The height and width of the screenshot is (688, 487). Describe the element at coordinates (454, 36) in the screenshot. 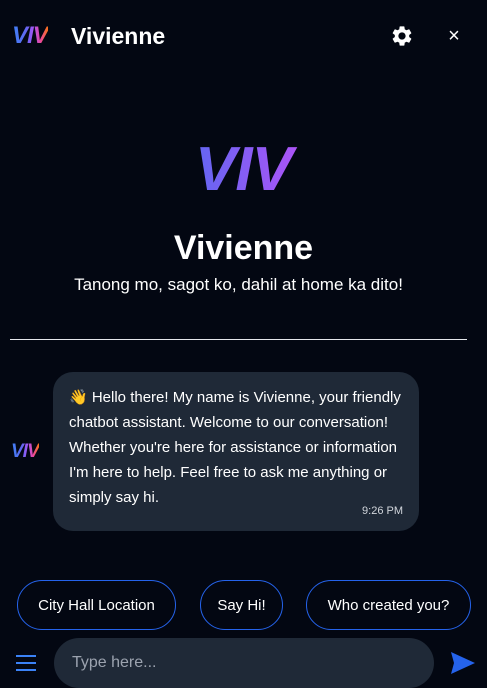

I see `close-icon: ×` at that location.